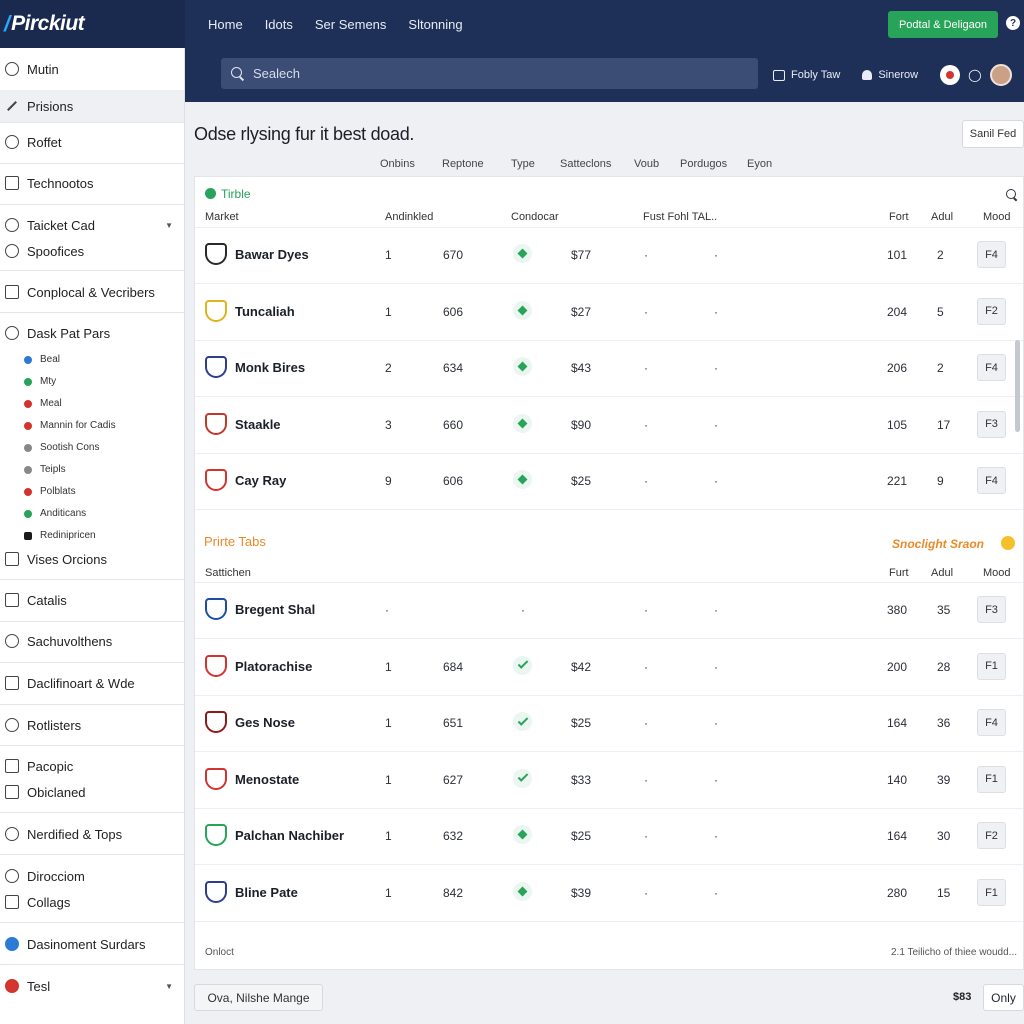 This screenshot has width=1024, height=1024. What do you see at coordinates (493, 73) in the screenshot?
I see `search-input` at bounding box center [493, 73].